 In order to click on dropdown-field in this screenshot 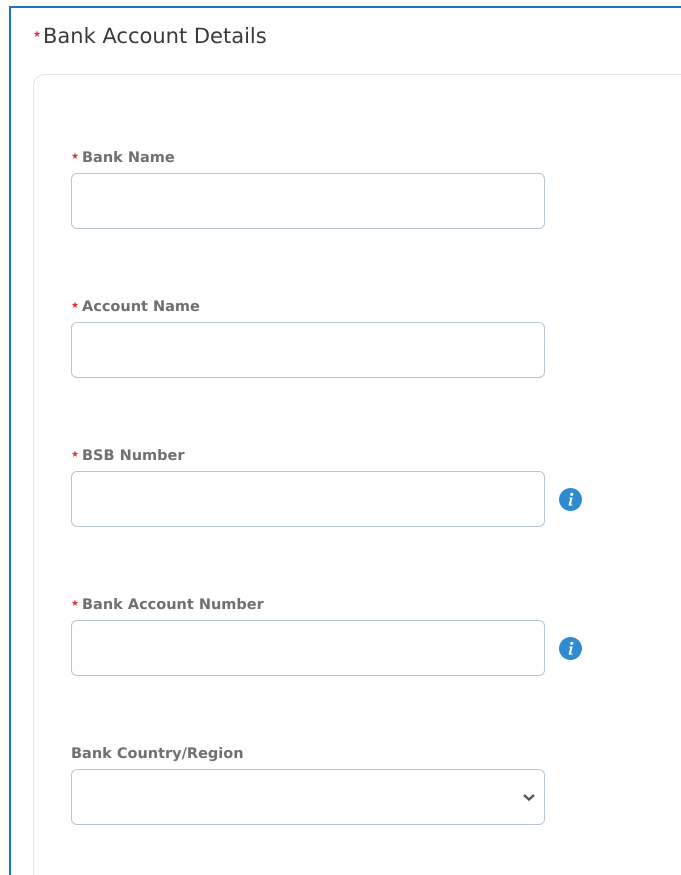, I will do `click(308, 797)`.